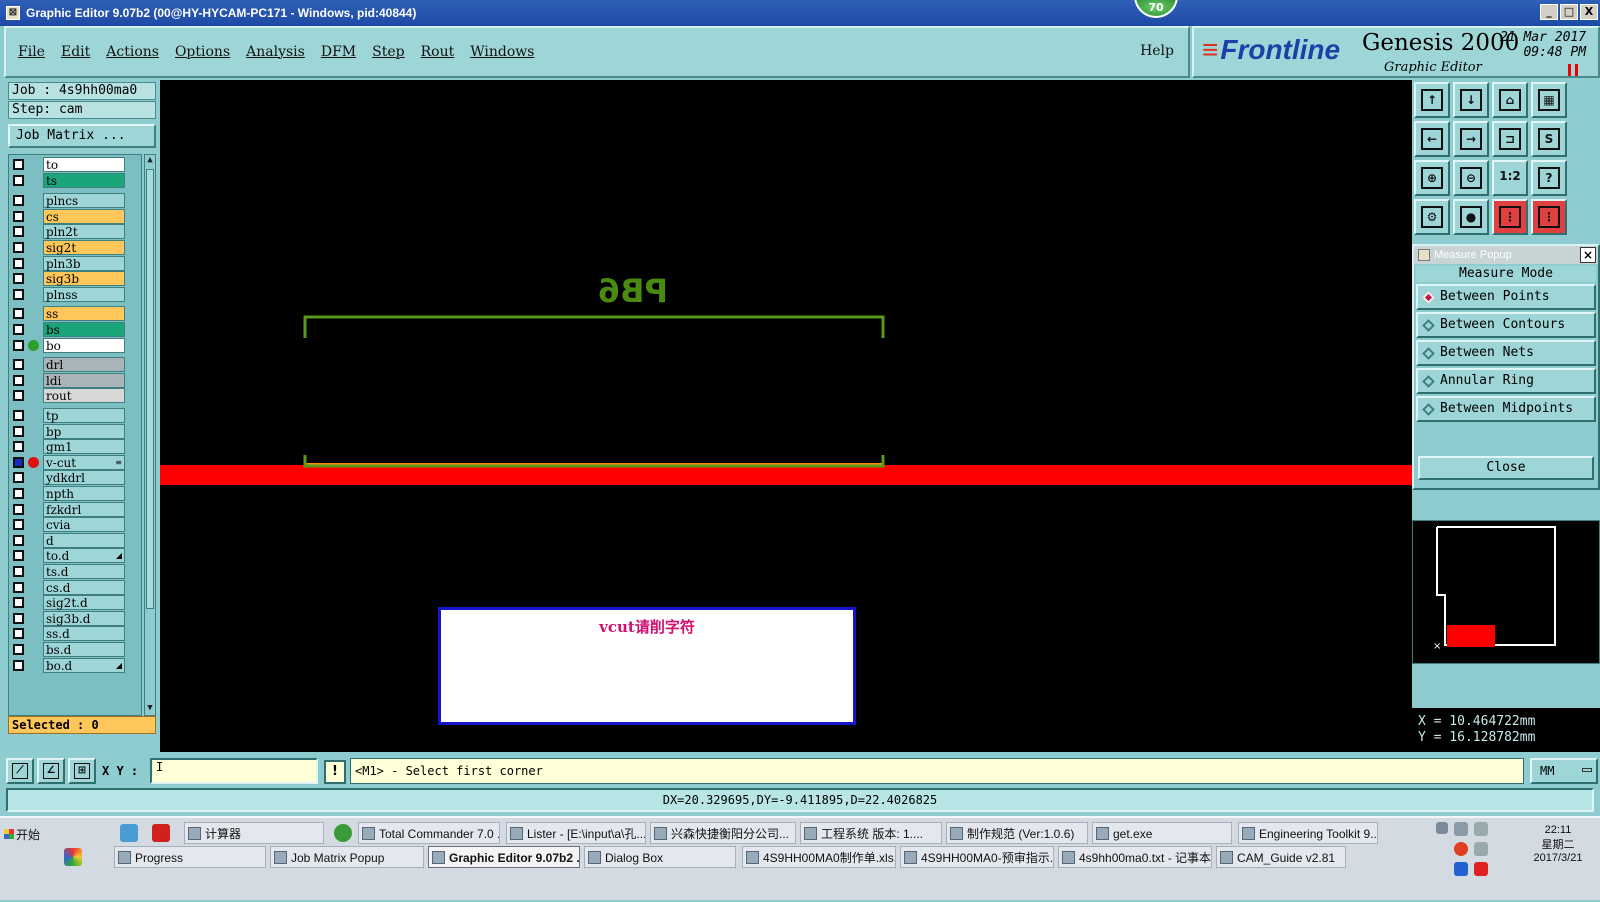 This screenshot has height=902, width=1600. I want to click on menu-actions: Actions, so click(132, 52).